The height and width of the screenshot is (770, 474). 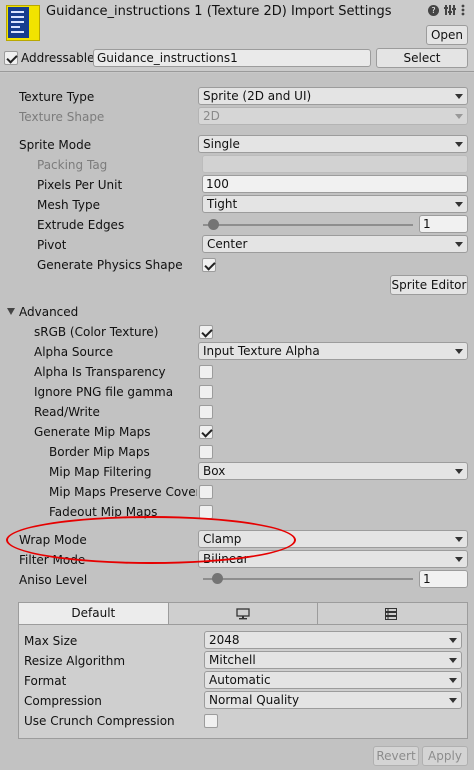 What do you see at coordinates (335, 164) in the screenshot?
I see `packing-tag-field` at bounding box center [335, 164].